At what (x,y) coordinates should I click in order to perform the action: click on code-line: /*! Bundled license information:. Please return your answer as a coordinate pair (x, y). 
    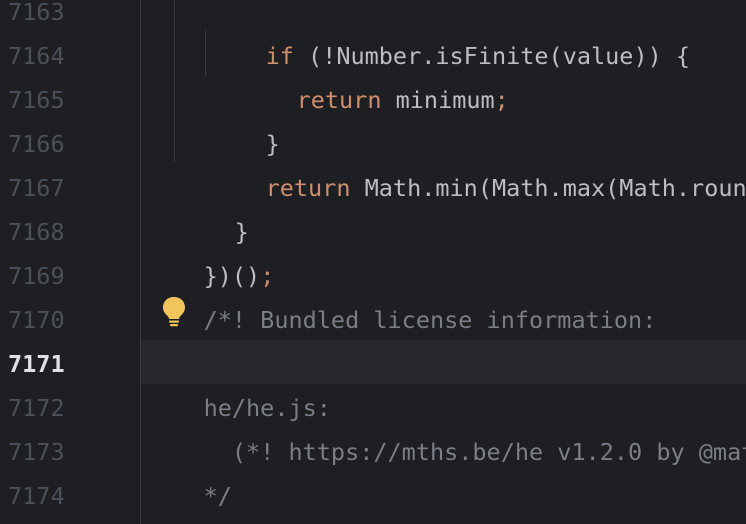
    Looking at the image, I should click on (402, 294).